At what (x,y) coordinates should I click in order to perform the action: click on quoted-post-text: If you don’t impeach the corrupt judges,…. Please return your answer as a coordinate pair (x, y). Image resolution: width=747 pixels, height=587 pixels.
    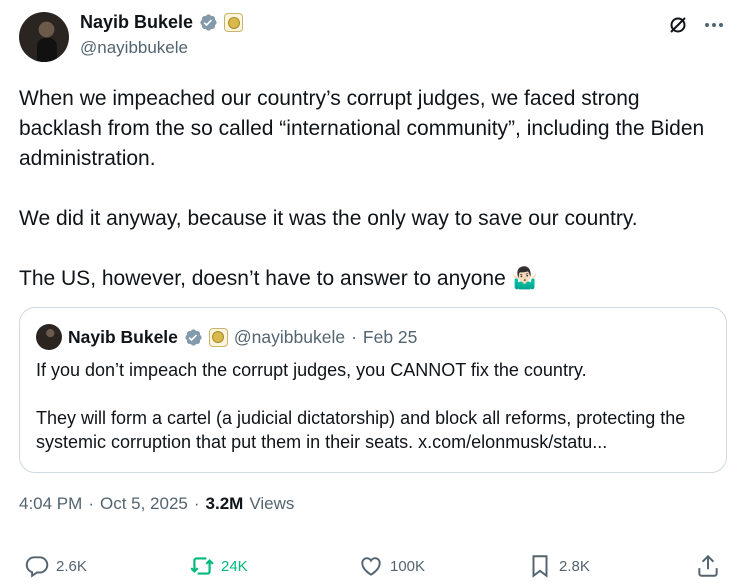
    Looking at the image, I should click on (376, 406).